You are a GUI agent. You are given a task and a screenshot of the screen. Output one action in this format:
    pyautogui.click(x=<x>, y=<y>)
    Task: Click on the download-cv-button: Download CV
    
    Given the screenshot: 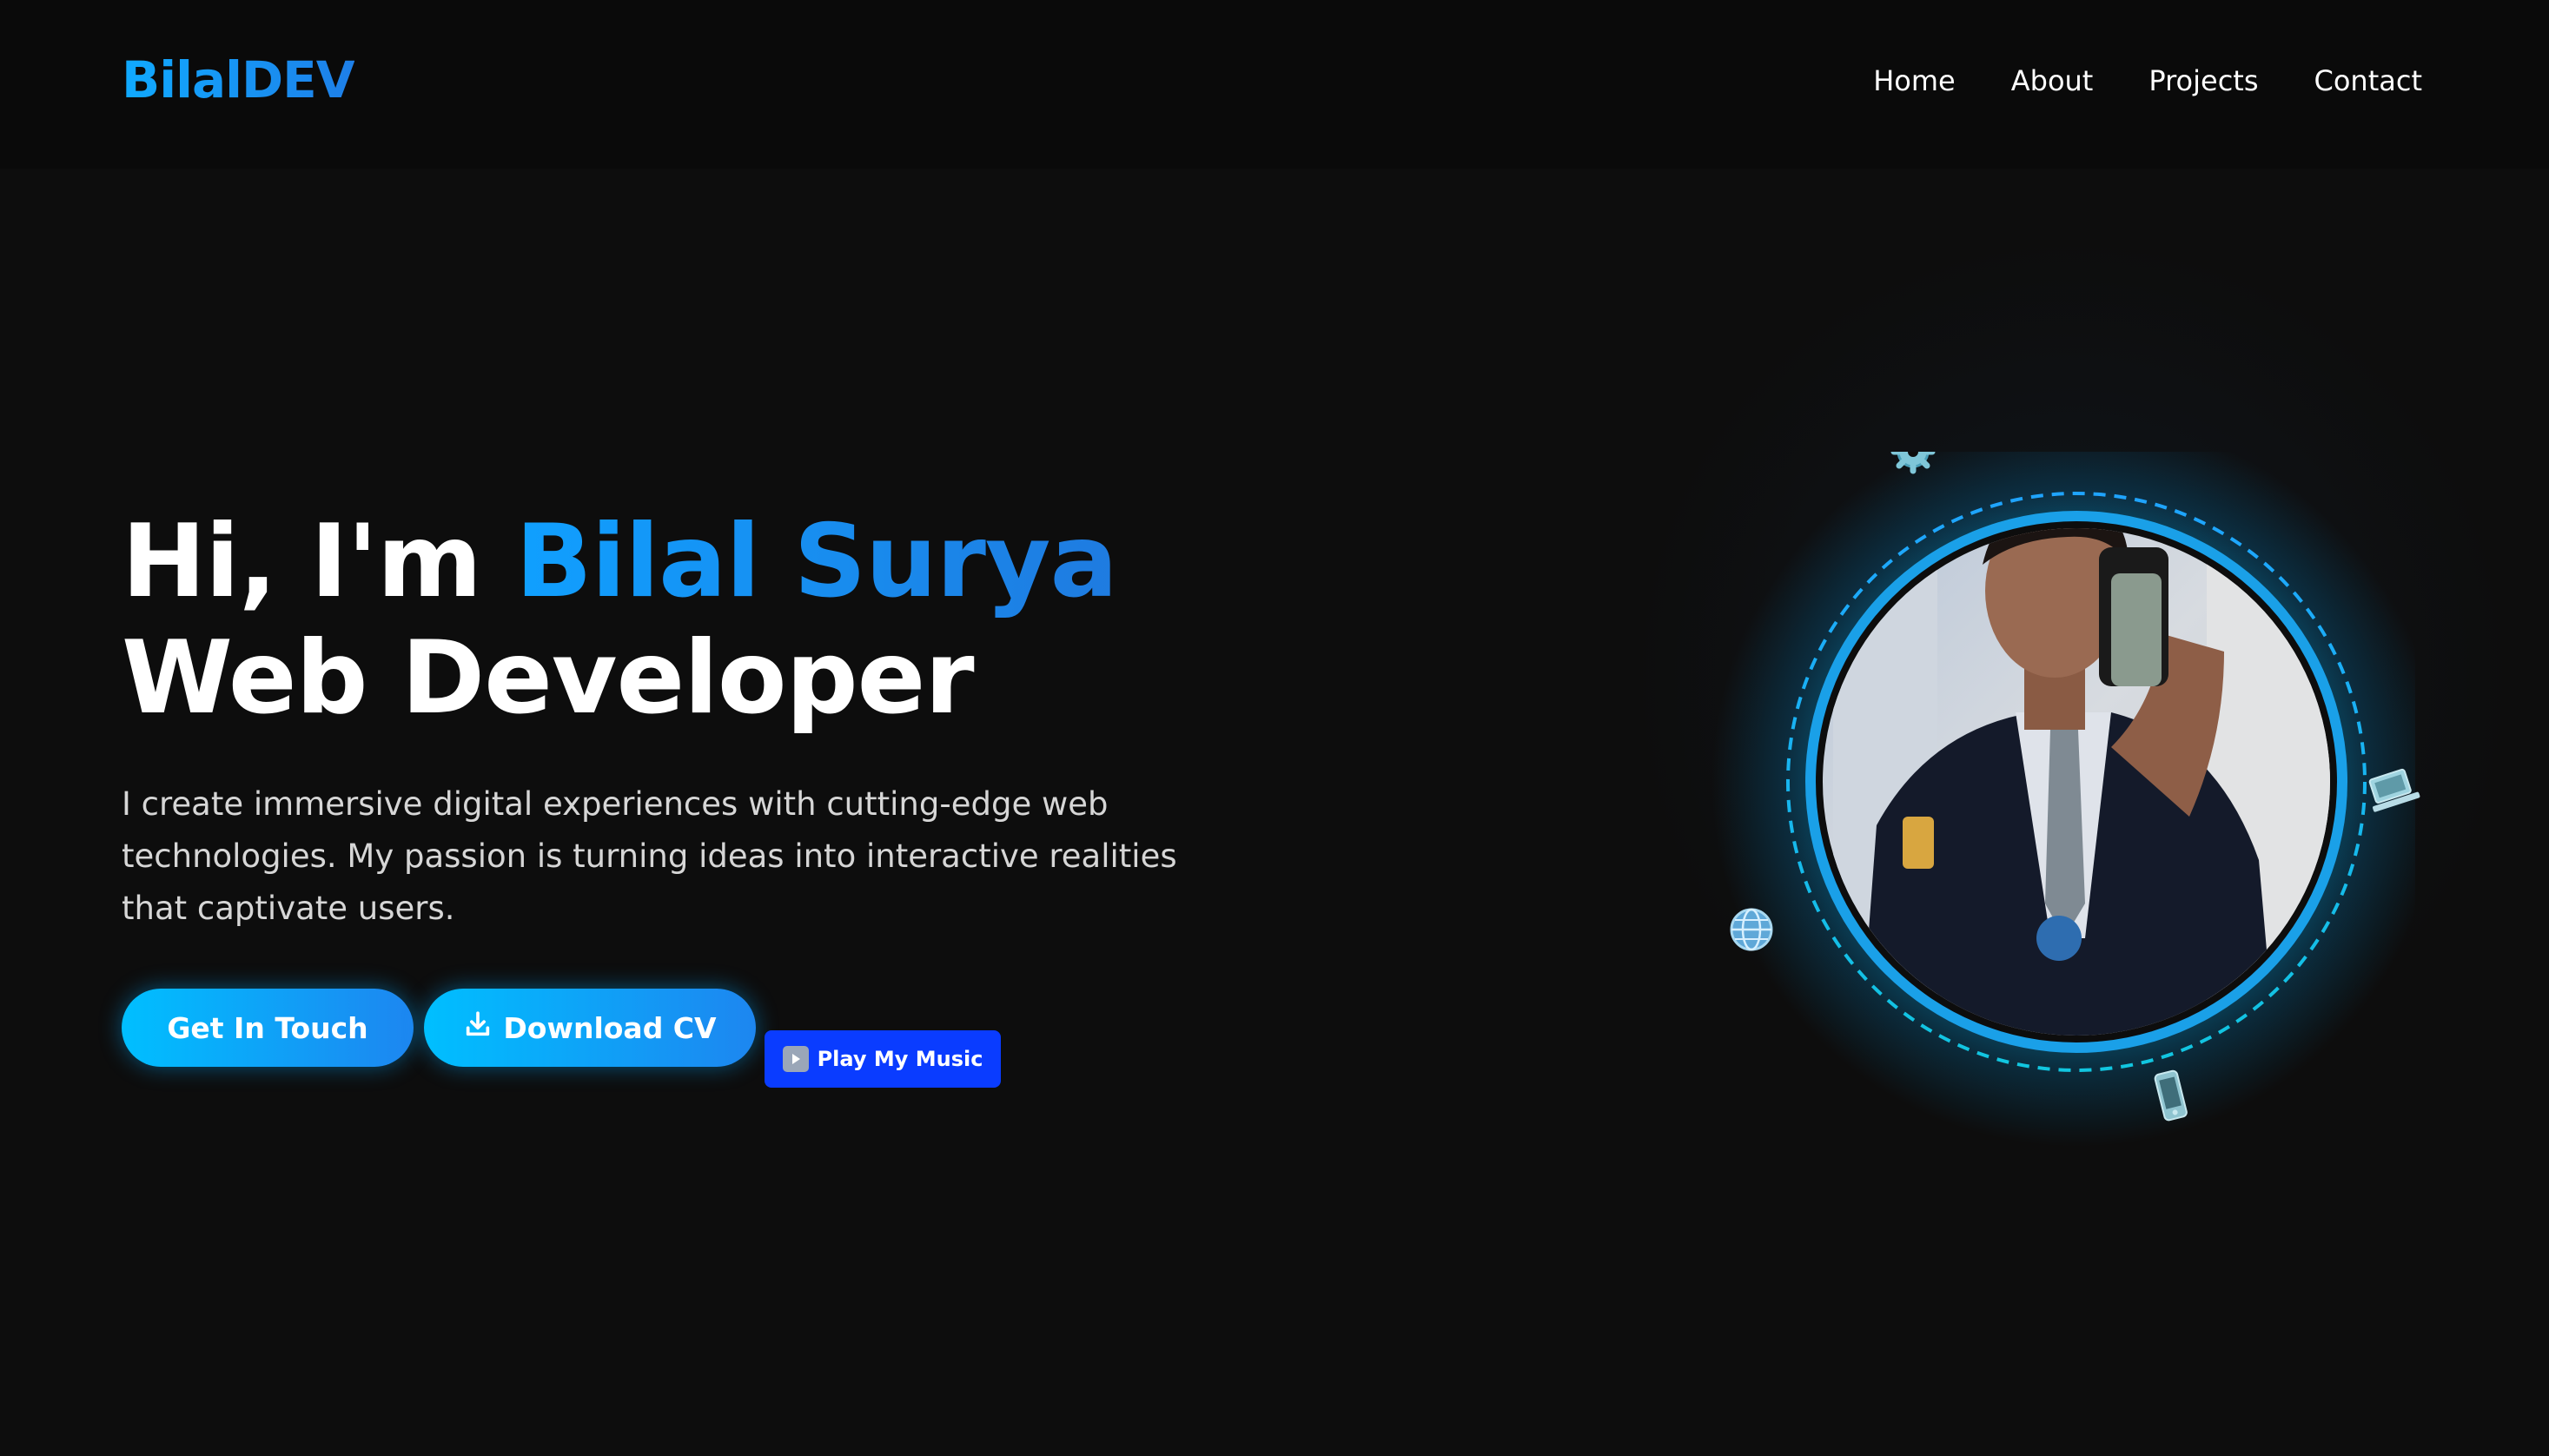 What is the action you would take?
    pyautogui.click(x=590, y=1028)
    